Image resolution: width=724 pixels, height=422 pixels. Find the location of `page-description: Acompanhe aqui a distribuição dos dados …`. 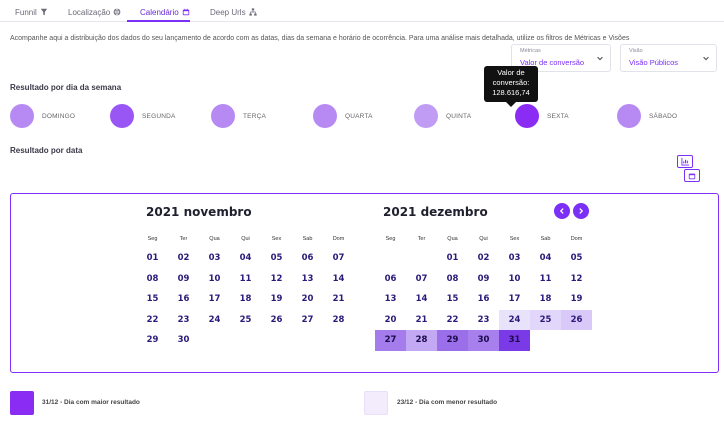

page-description: Acompanhe aqui a distribuição dos dados … is located at coordinates (320, 38).